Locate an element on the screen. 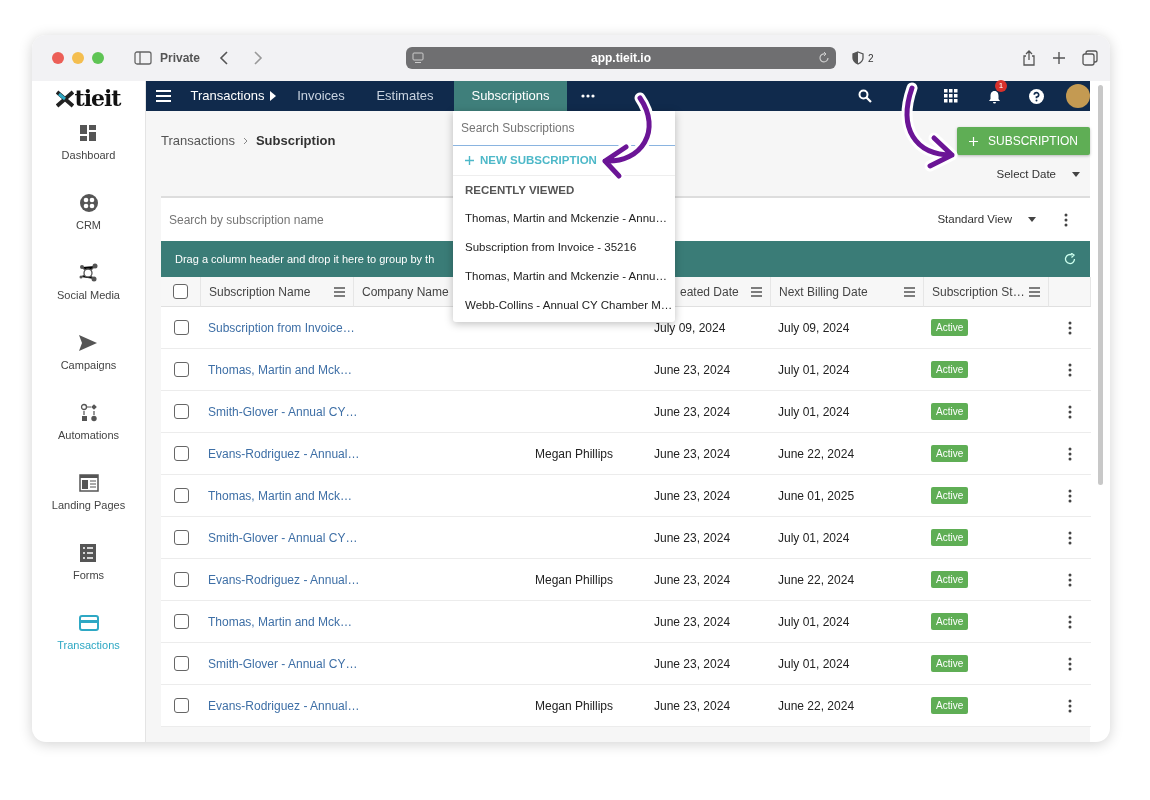 Image resolution: width=1150 pixels, height=800 pixels. share-icon is located at coordinates (1029, 58).